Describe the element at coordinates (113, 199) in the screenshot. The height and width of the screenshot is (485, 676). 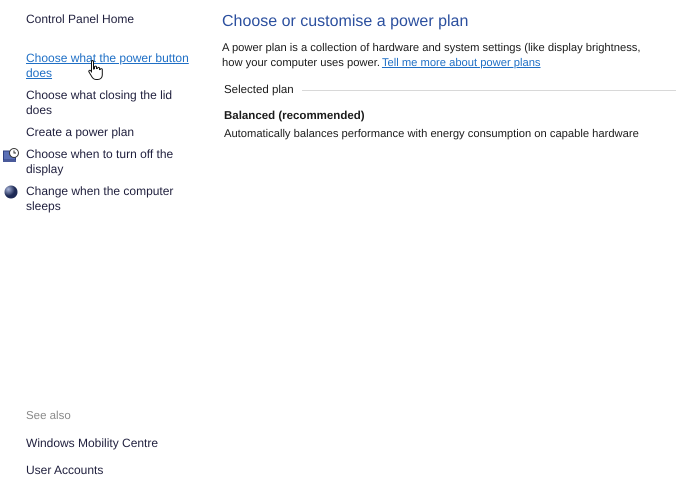
I see `sidebar-link: Change when the computer sleeps` at that location.